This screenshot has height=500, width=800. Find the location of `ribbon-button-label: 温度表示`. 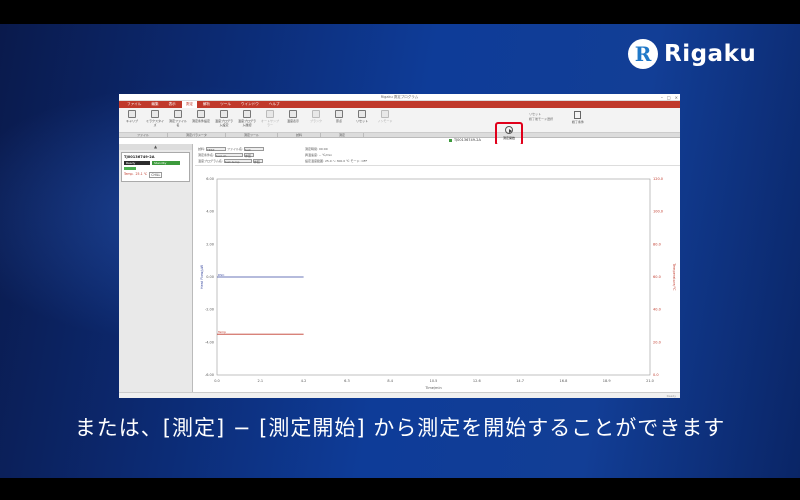

ribbon-button-label: 温度表示 is located at coordinates (292, 121).